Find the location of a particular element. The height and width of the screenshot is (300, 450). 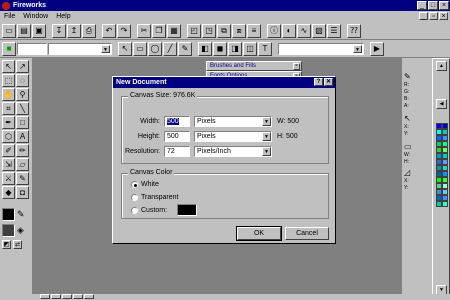

align-left-icon: ◧ is located at coordinates (205, 48).